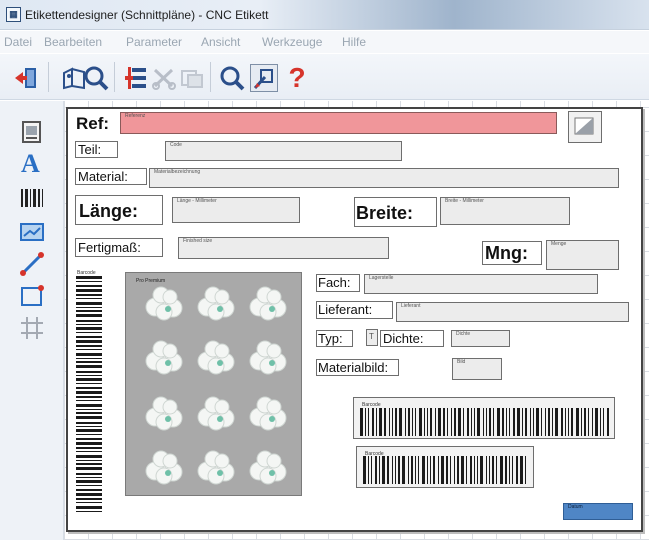  I want to click on material-field: Materialbezeichnung, so click(384, 178).